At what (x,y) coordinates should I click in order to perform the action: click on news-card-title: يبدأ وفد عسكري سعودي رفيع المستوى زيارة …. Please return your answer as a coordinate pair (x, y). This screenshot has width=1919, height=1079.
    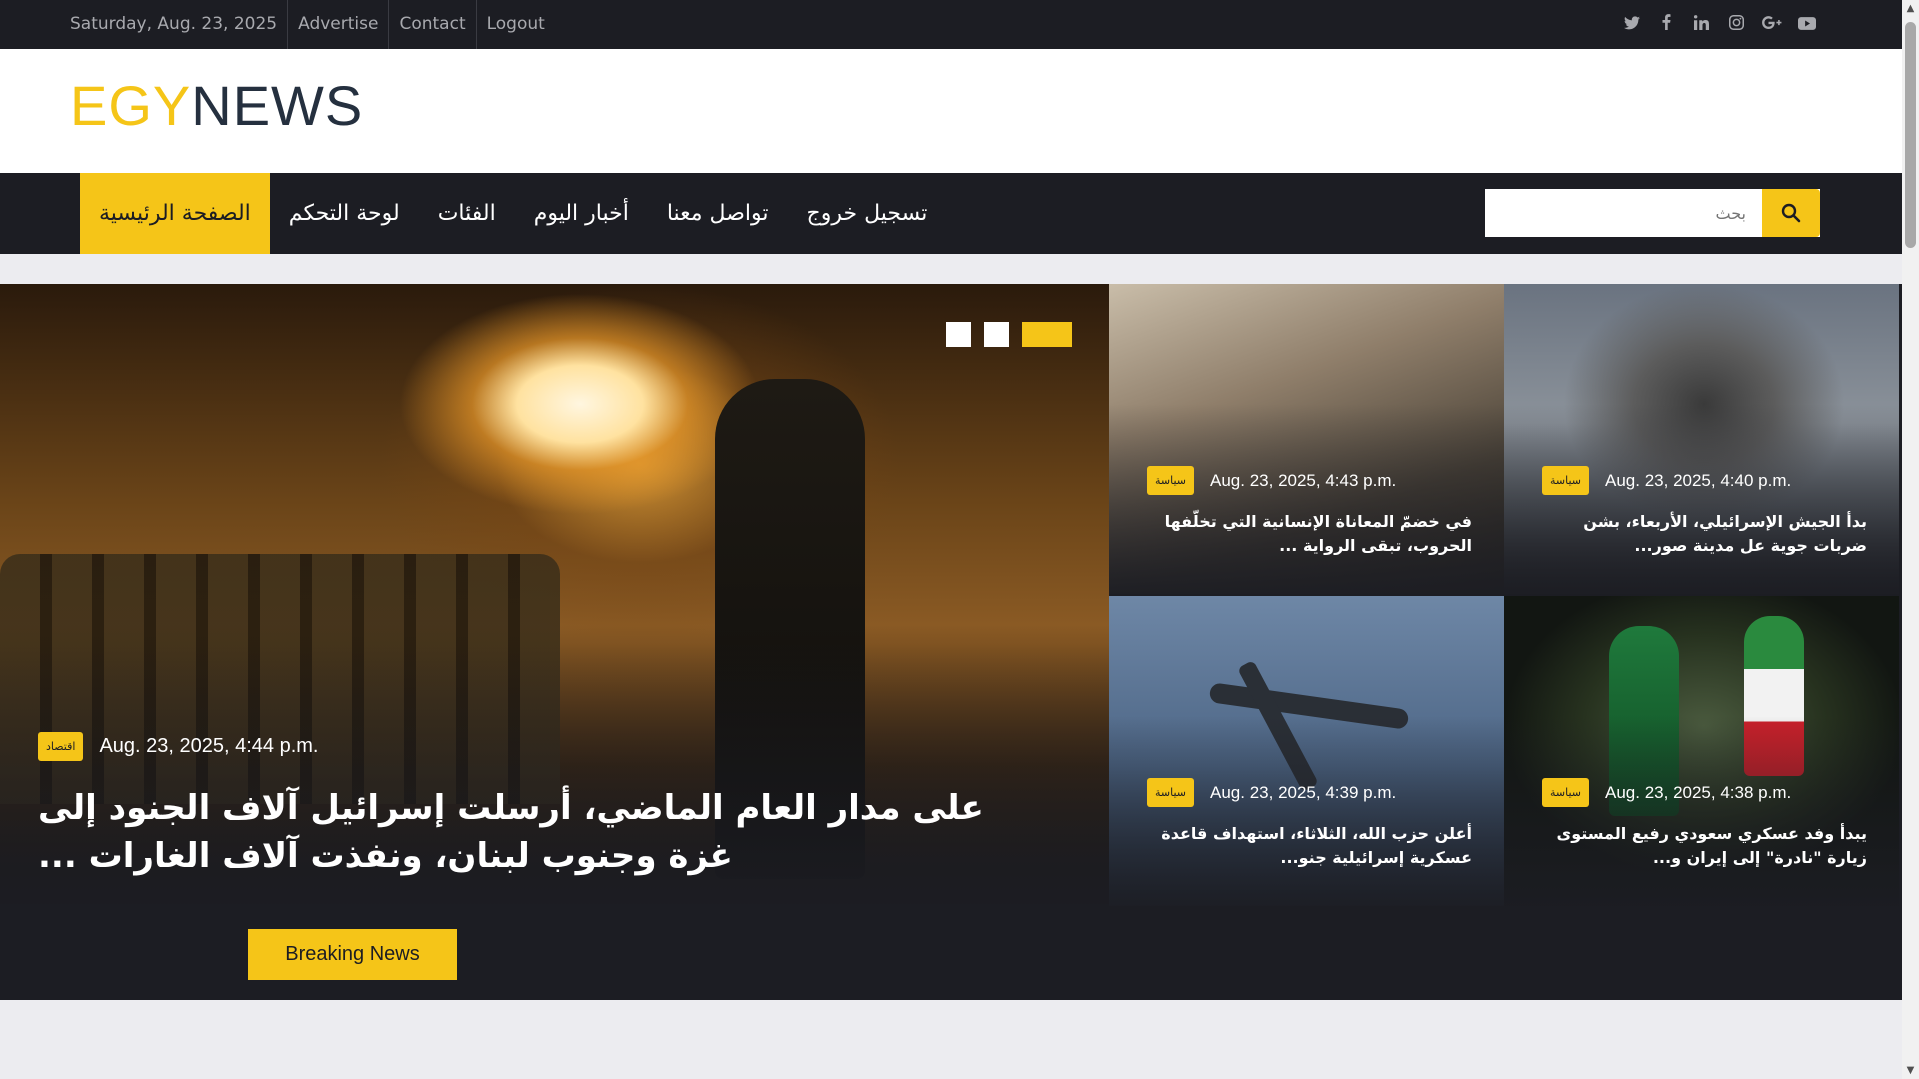
    Looking at the image, I should click on (1704, 846).